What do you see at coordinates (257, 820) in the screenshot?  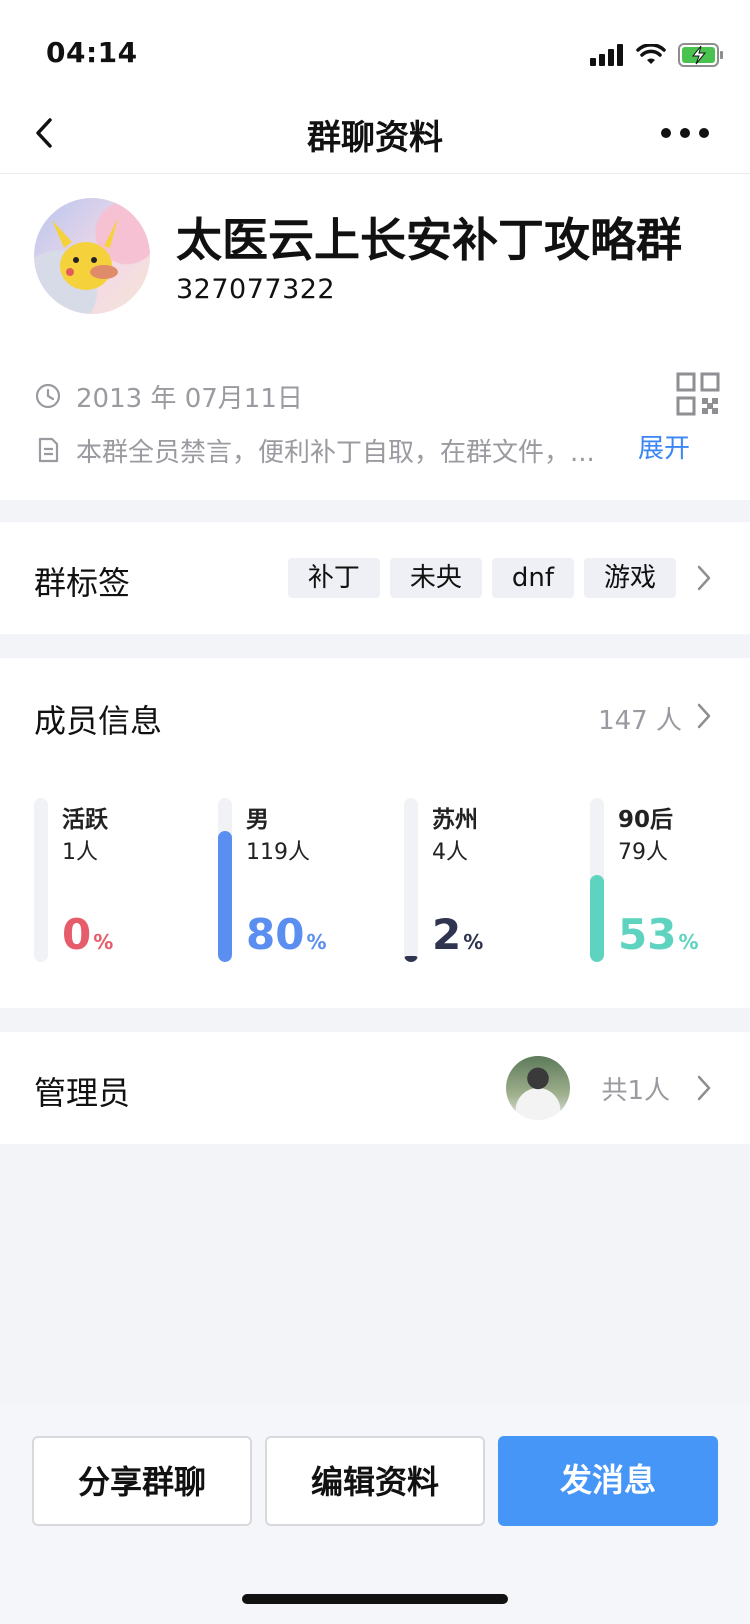 I see `stat-label: 男` at bounding box center [257, 820].